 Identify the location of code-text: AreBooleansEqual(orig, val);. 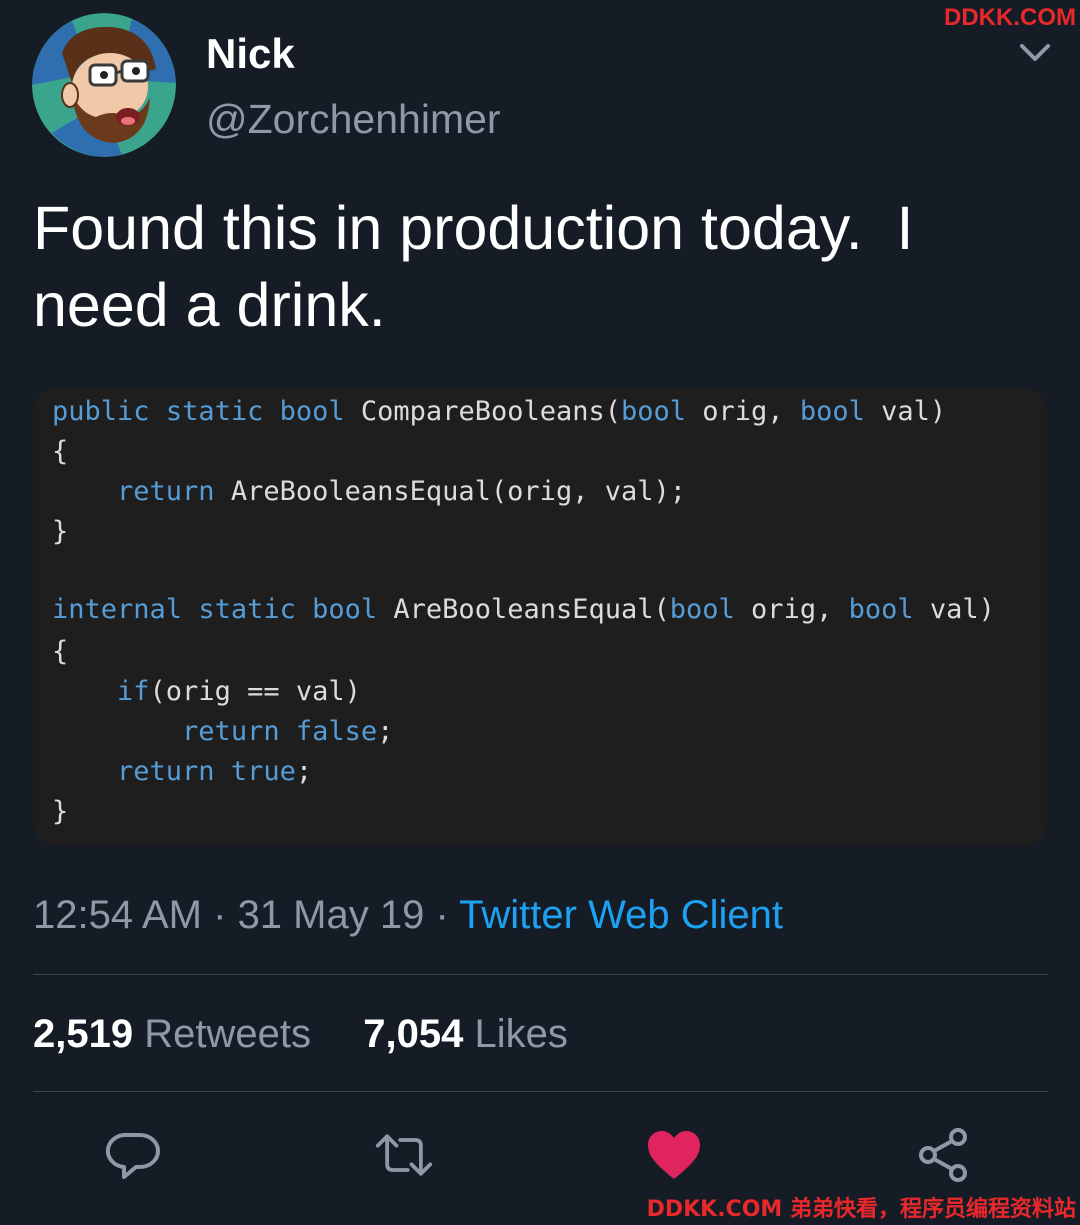
(450, 491).